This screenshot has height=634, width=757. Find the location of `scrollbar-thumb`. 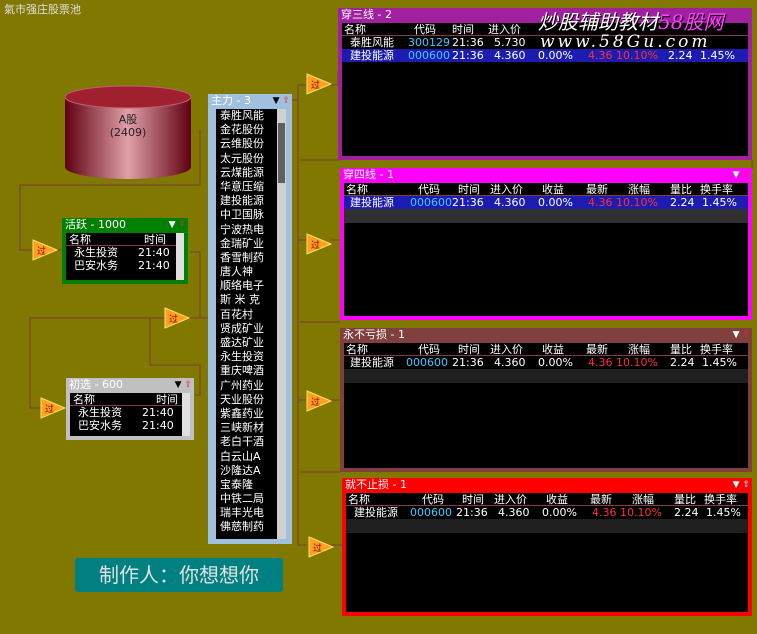

scrollbar-thumb is located at coordinates (281, 153).